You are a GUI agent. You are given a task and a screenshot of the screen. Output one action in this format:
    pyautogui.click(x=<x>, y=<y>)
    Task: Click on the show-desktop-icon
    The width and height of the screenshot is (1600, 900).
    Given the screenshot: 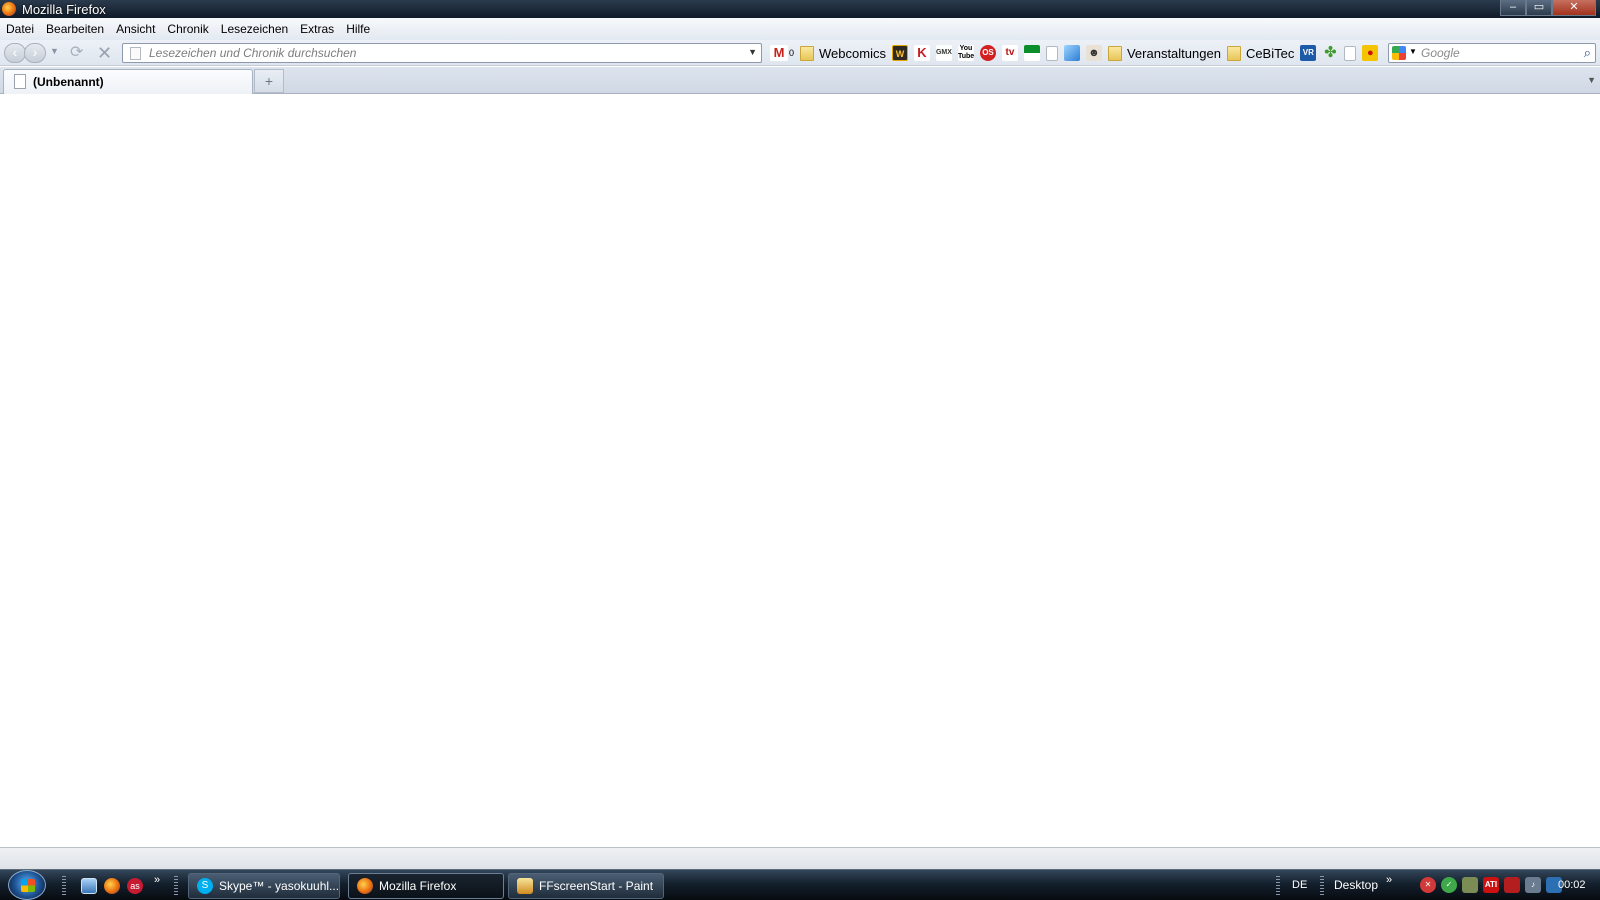 What is the action you would take?
    pyautogui.click(x=89, y=886)
    